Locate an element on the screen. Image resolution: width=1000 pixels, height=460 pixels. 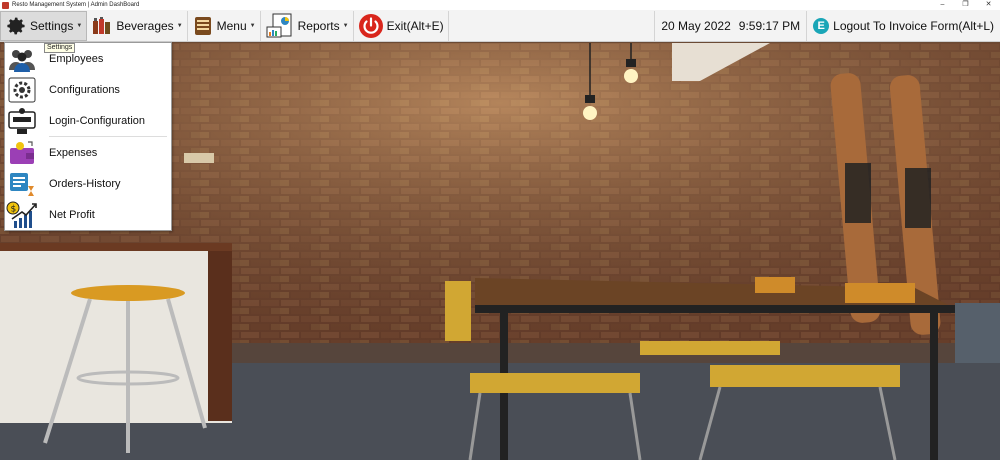
menu-item-label: Orders-History is located at coordinates (85, 183).